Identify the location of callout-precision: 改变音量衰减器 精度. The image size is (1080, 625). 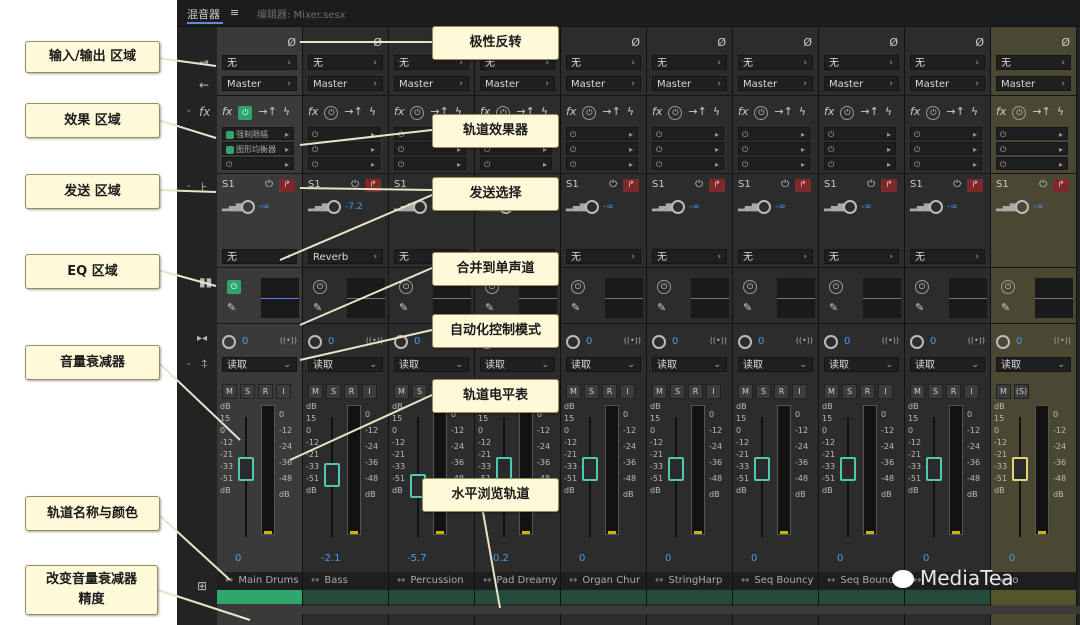
(91, 590).